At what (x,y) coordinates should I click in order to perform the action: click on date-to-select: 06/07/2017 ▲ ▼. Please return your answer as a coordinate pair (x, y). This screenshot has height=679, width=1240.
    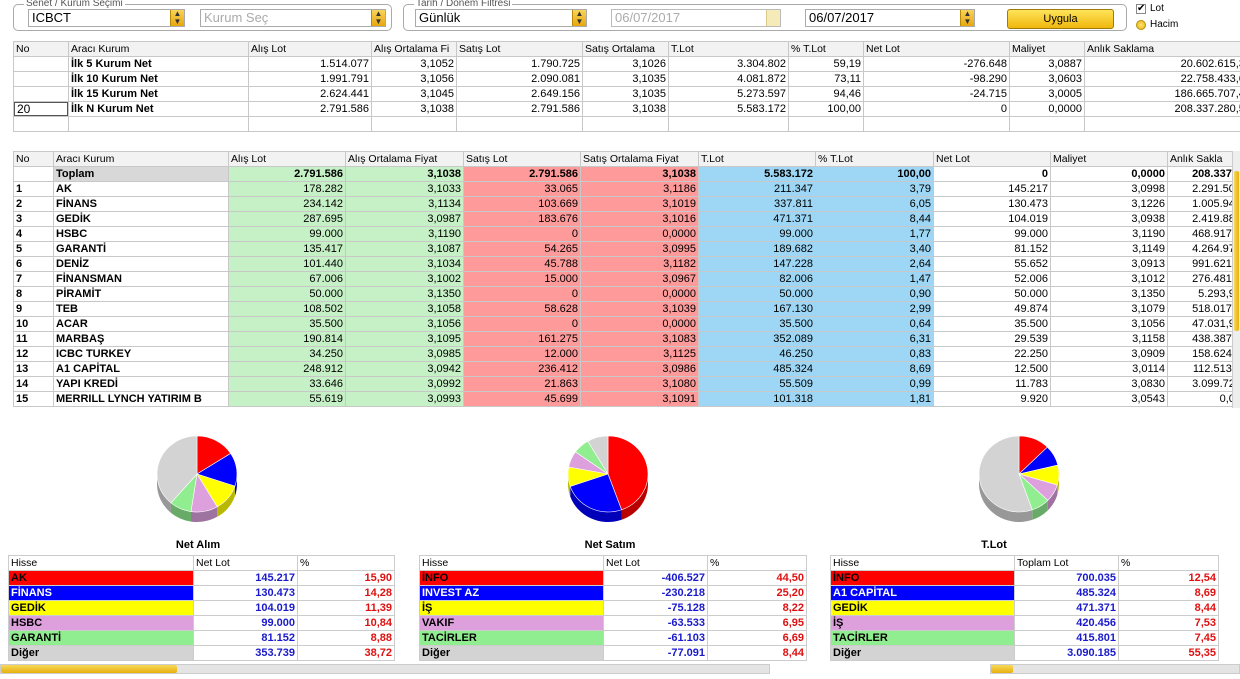
    Looking at the image, I should click on (890, 18).